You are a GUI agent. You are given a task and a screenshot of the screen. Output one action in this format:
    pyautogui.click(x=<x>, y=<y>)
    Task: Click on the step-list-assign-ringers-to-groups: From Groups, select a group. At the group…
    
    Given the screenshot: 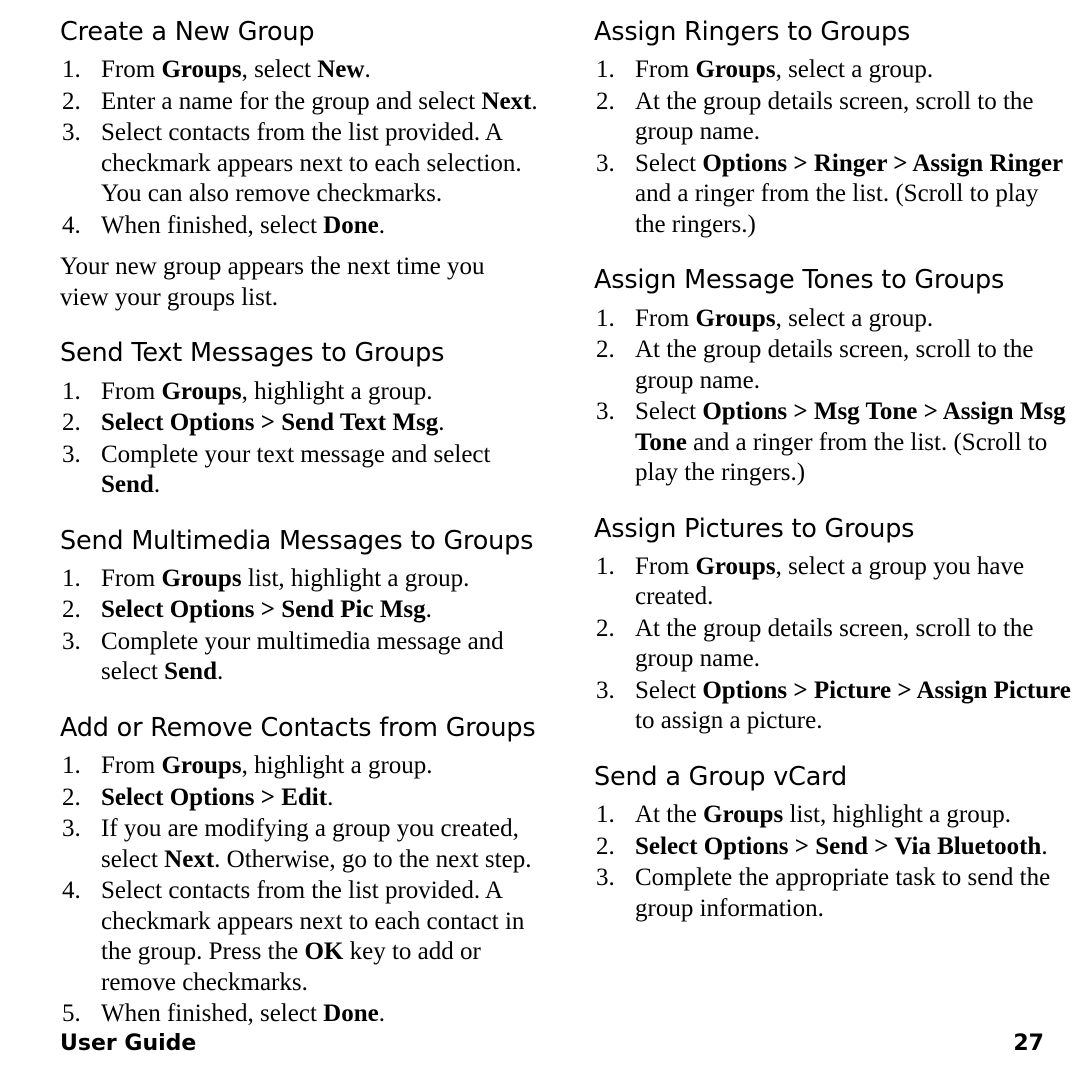 What is the action you would take?
    pyautogui.click(x=833, y=147)
    